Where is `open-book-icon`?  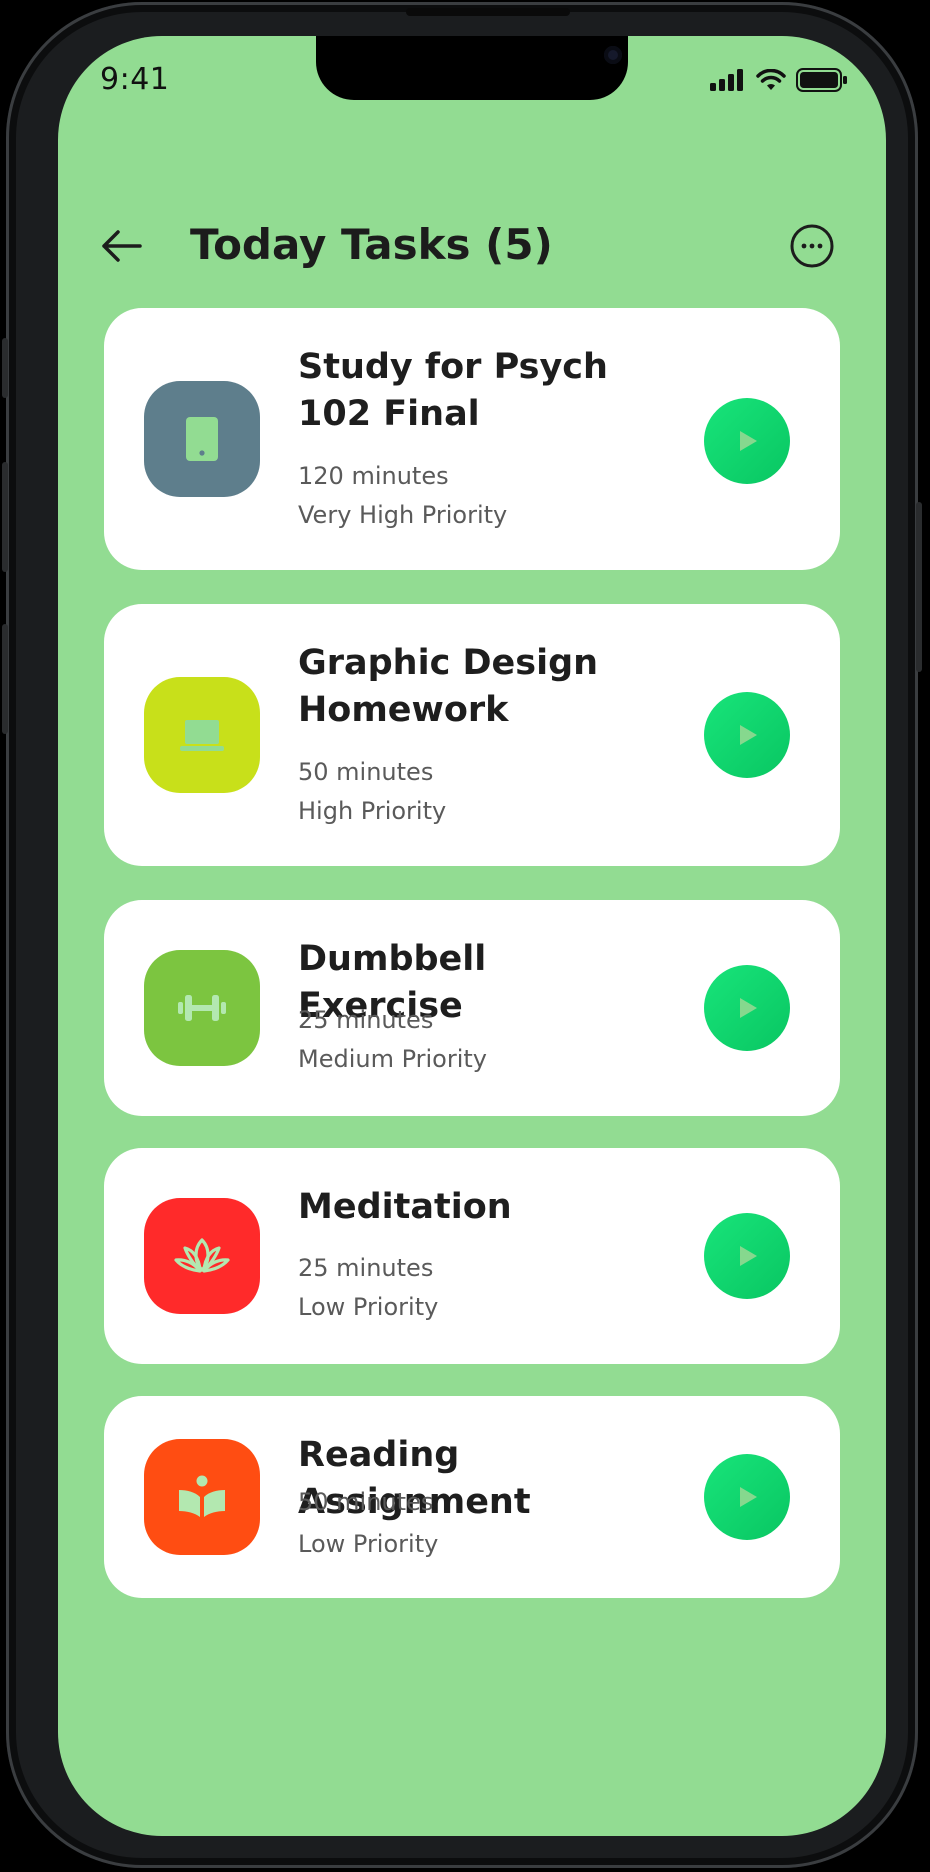 open-book-icon is located at coordinates (202, 1496).